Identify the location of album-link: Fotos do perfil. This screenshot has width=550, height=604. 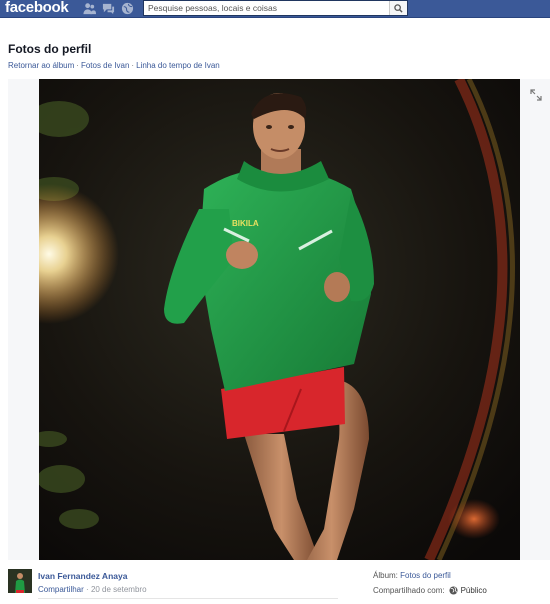
(425, 575).